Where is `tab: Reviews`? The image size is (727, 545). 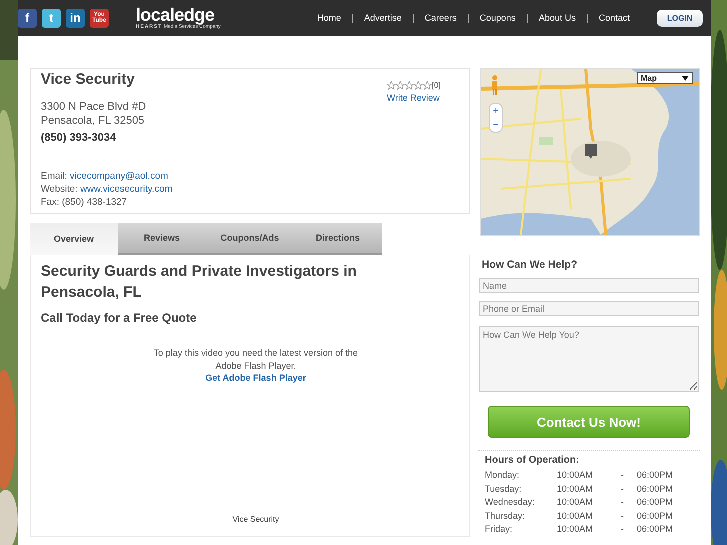 tab: Reviews is located at coordinates (162, 239).